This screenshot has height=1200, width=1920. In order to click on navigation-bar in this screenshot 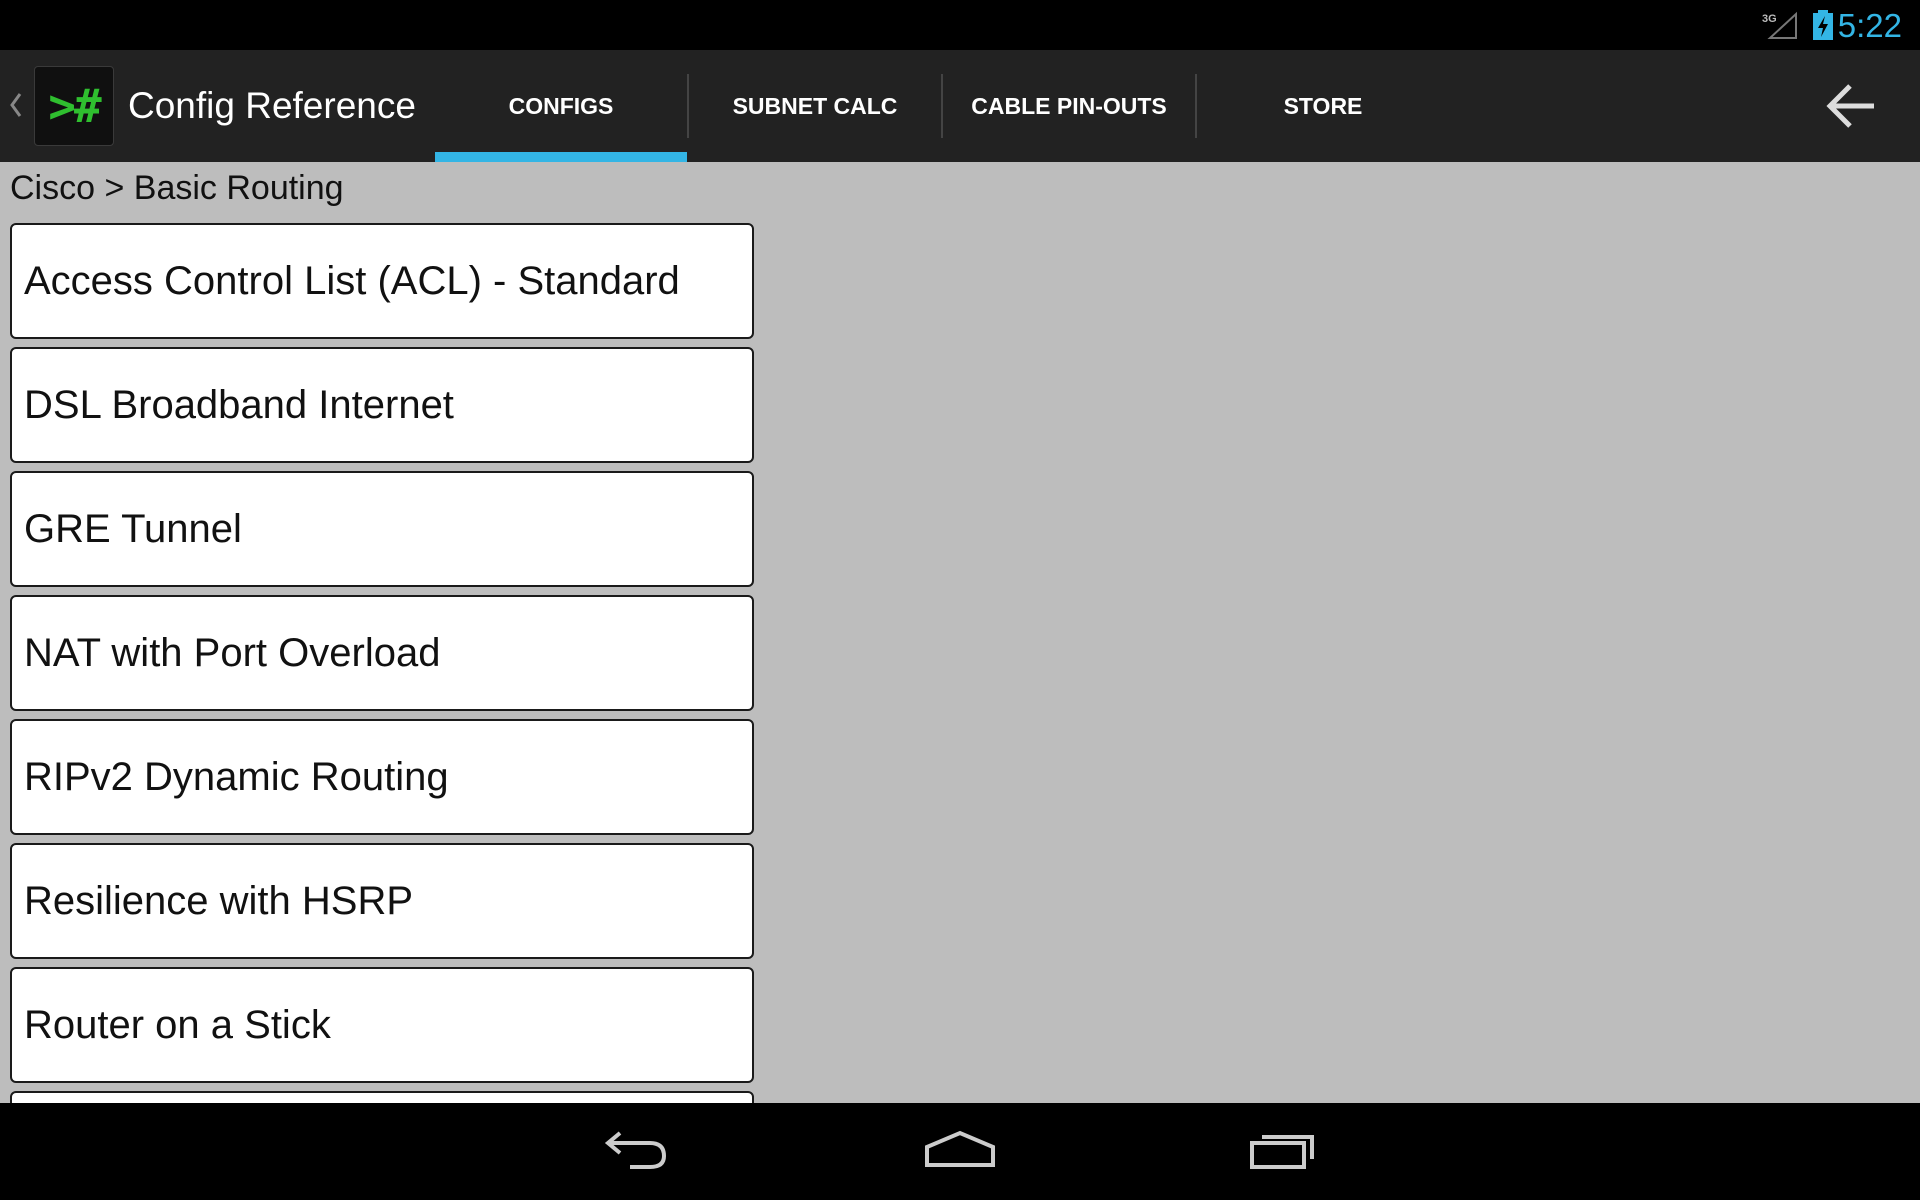, I will do `click(960, 1151)`.